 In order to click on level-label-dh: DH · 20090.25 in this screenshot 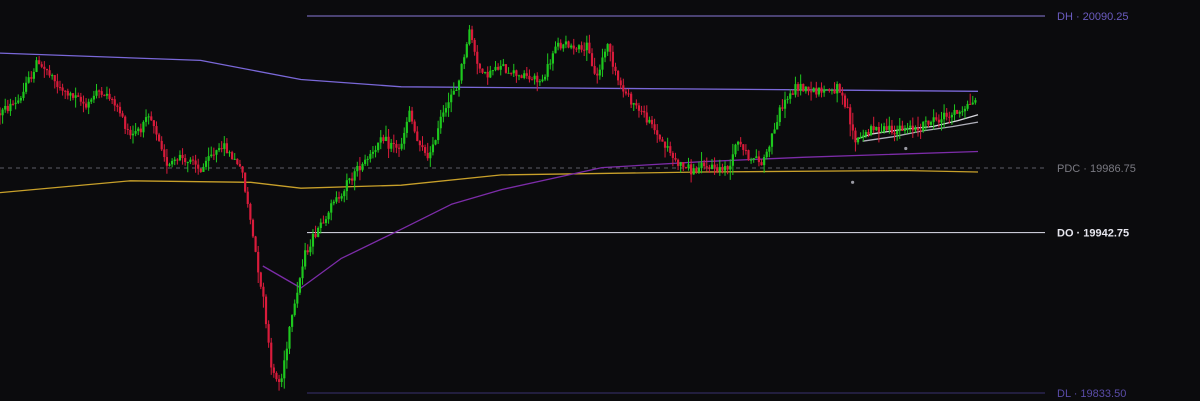, I will do `click(1093, 17)`.